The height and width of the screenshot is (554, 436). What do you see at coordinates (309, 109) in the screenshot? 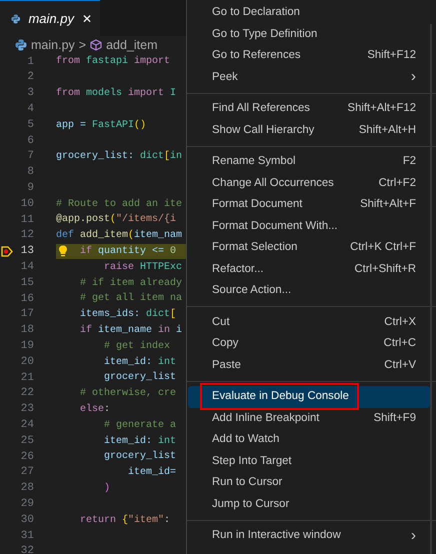
I see `menu-item: Find All References Shift+Alt+F12` at bounding box center [309, 109].